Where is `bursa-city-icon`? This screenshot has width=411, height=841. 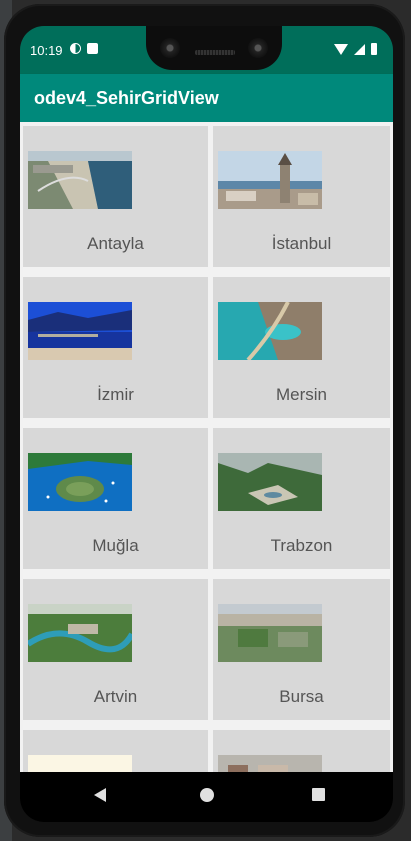 bursa-city-icon is located at coordinates (270, 633).